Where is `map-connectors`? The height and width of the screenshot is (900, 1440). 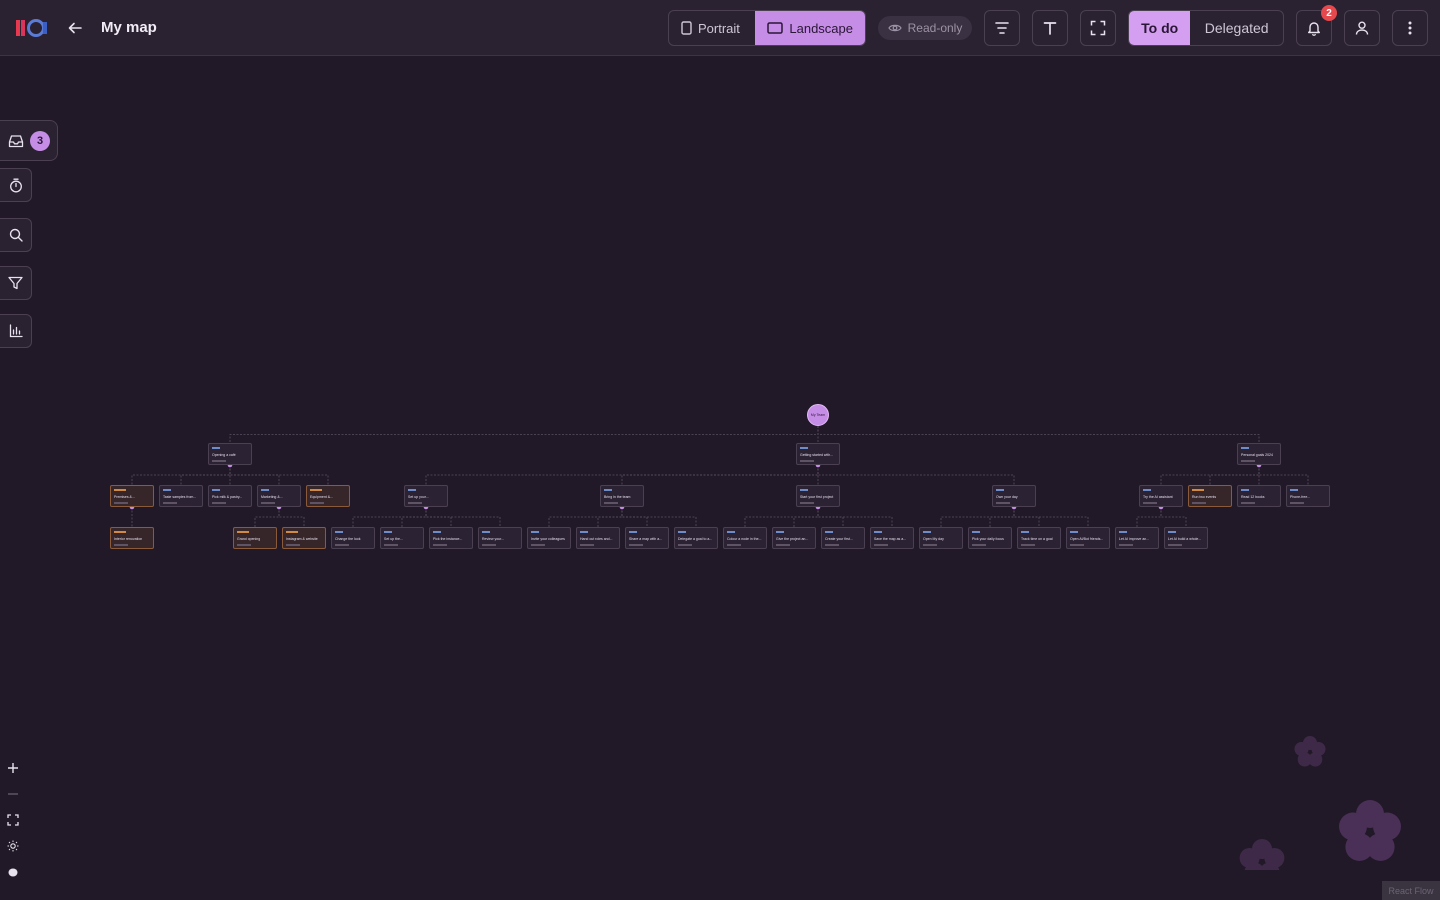
map-connectors is located at coordinates (719, 476).